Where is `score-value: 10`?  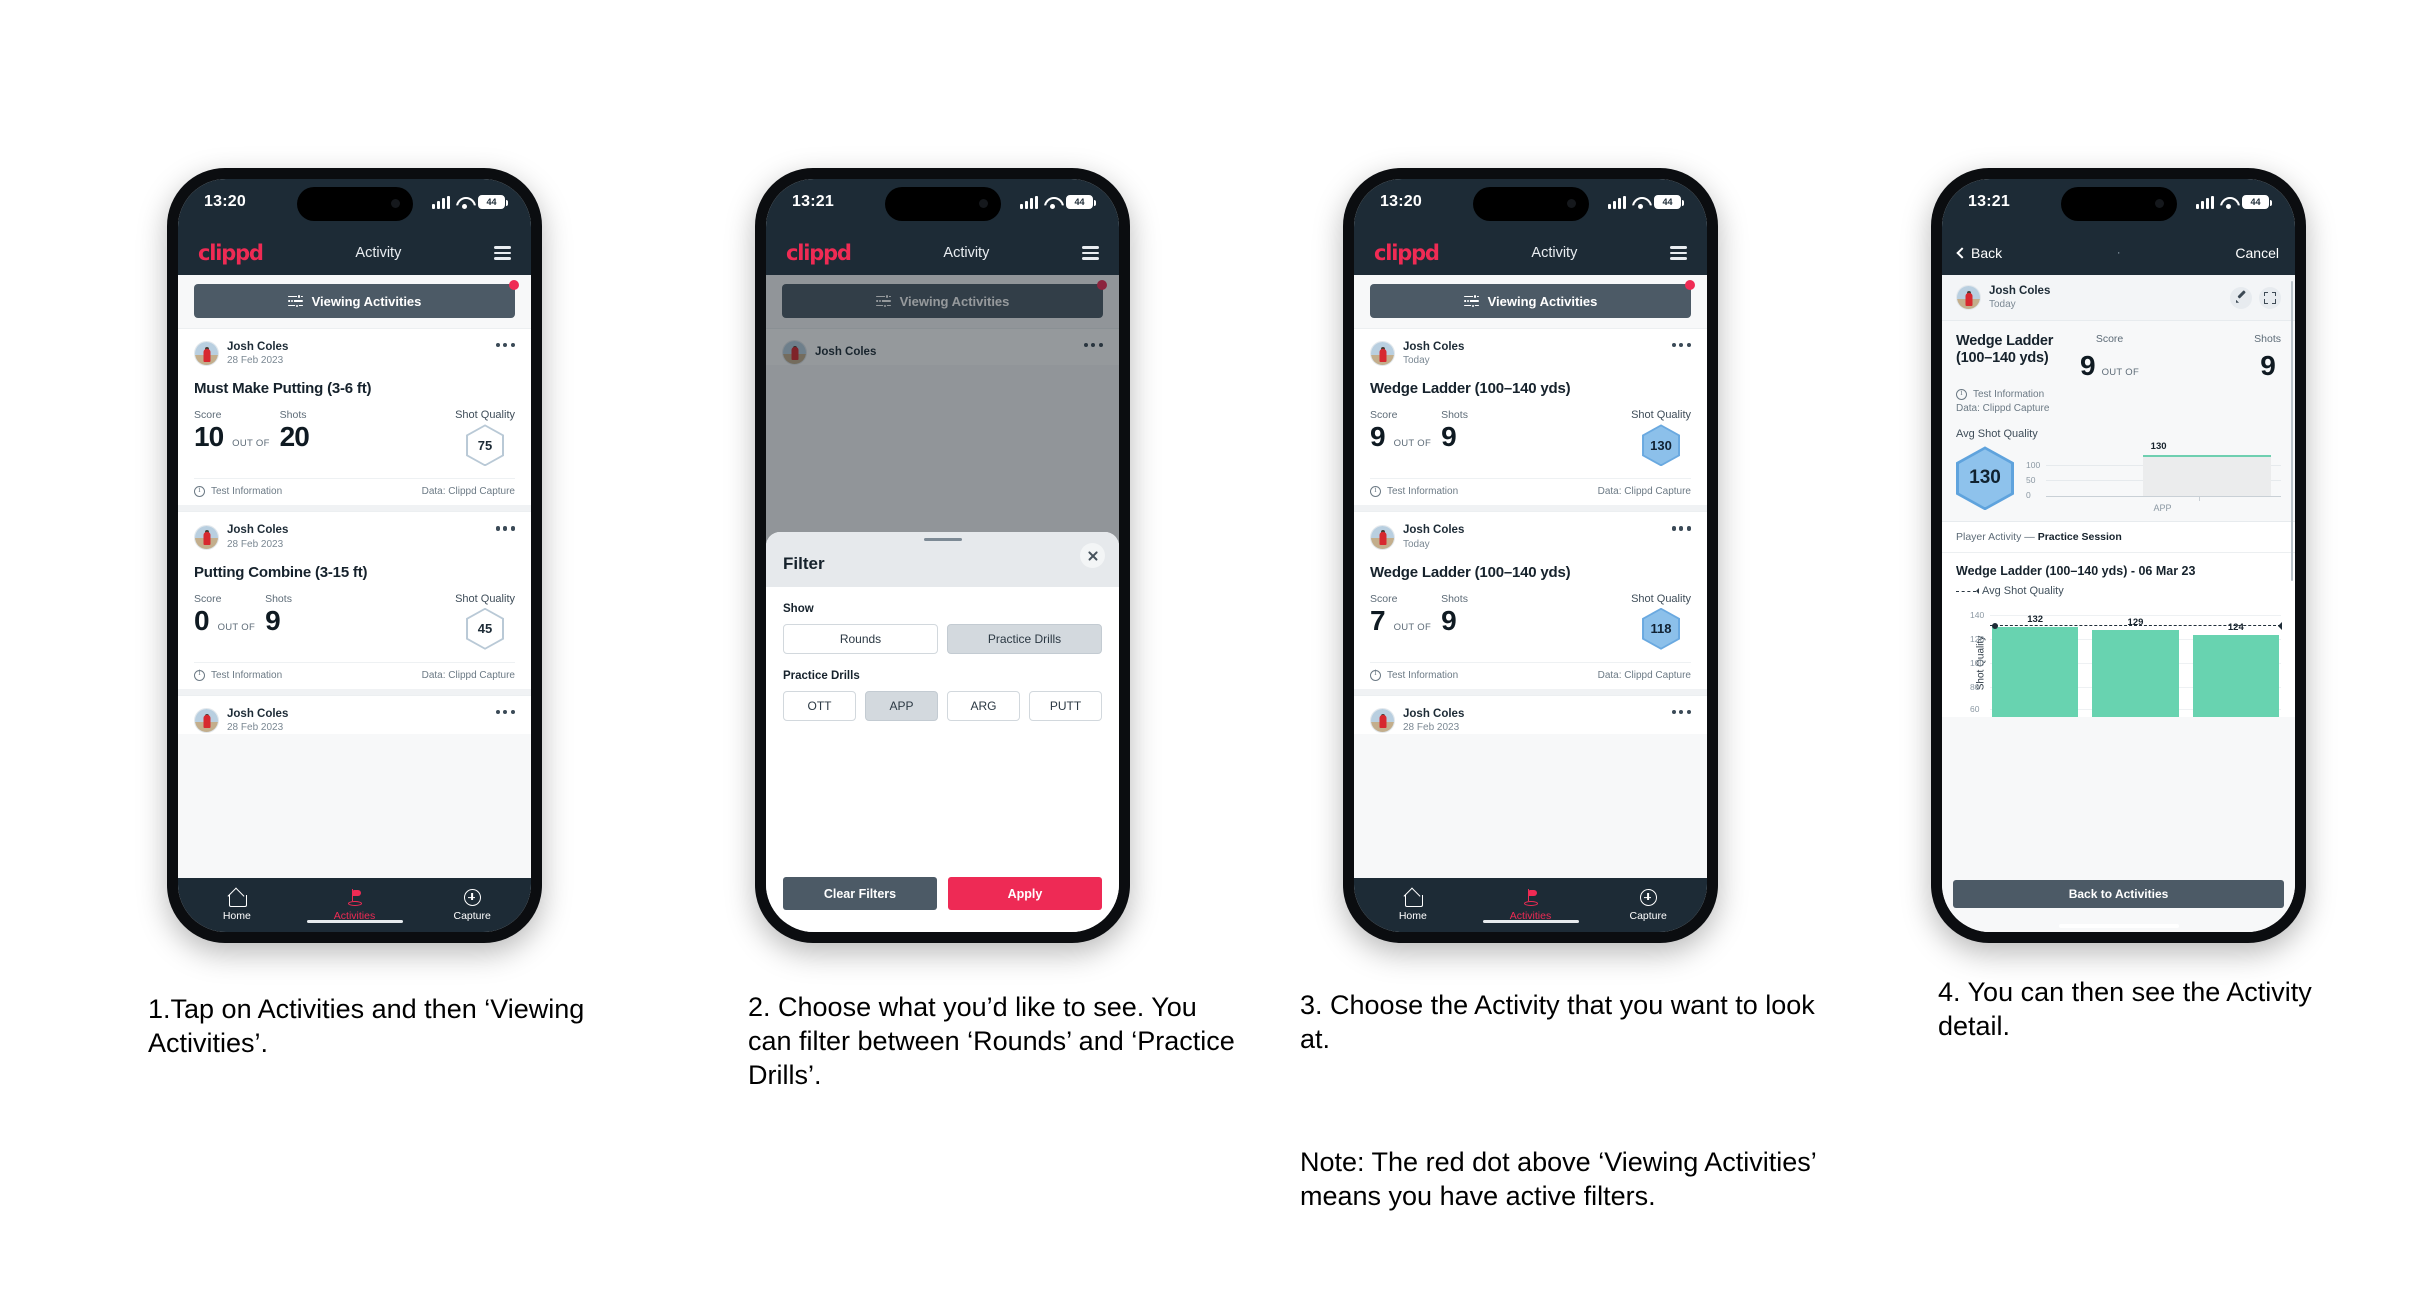 score-value: 10 is located at coordinates (209, 437).